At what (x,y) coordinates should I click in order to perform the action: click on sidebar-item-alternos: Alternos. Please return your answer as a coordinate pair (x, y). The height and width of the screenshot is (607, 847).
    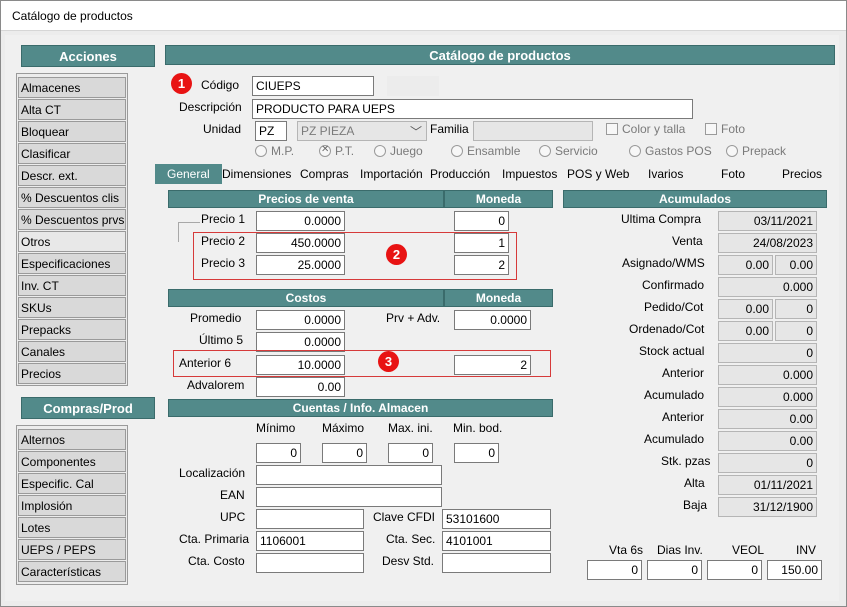
    Looking at the image, I should click on (72, 439).